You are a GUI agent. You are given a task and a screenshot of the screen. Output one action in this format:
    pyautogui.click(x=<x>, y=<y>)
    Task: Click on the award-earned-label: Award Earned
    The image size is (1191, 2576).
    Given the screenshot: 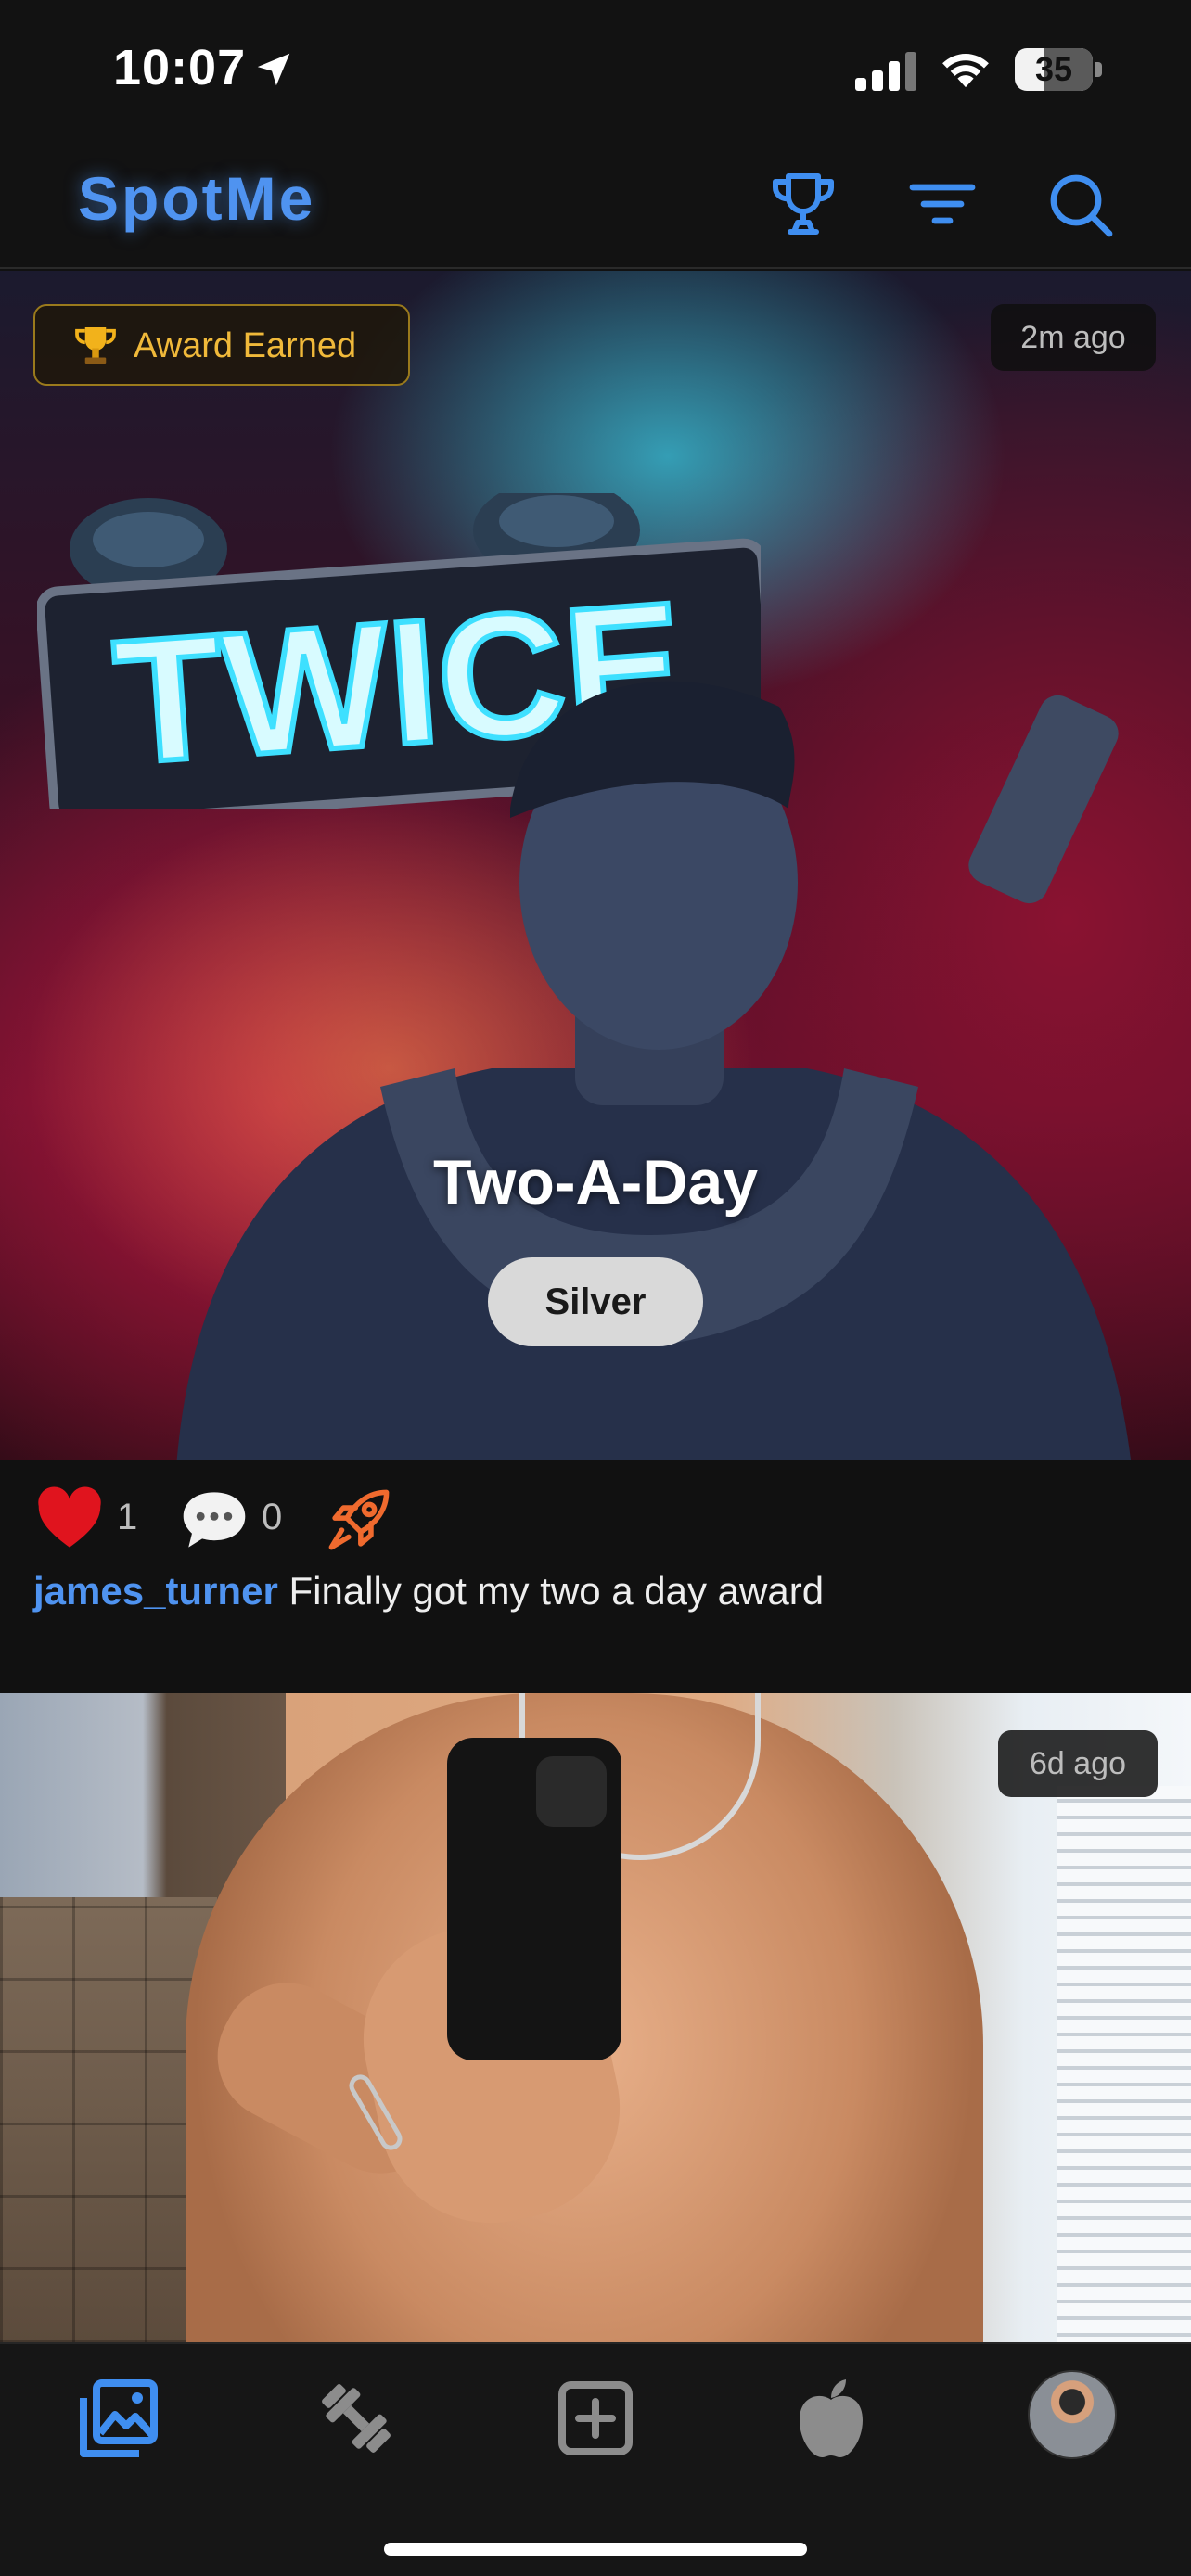 What is the action you would take?
    pyautogui.click(x=246, y=345)
    